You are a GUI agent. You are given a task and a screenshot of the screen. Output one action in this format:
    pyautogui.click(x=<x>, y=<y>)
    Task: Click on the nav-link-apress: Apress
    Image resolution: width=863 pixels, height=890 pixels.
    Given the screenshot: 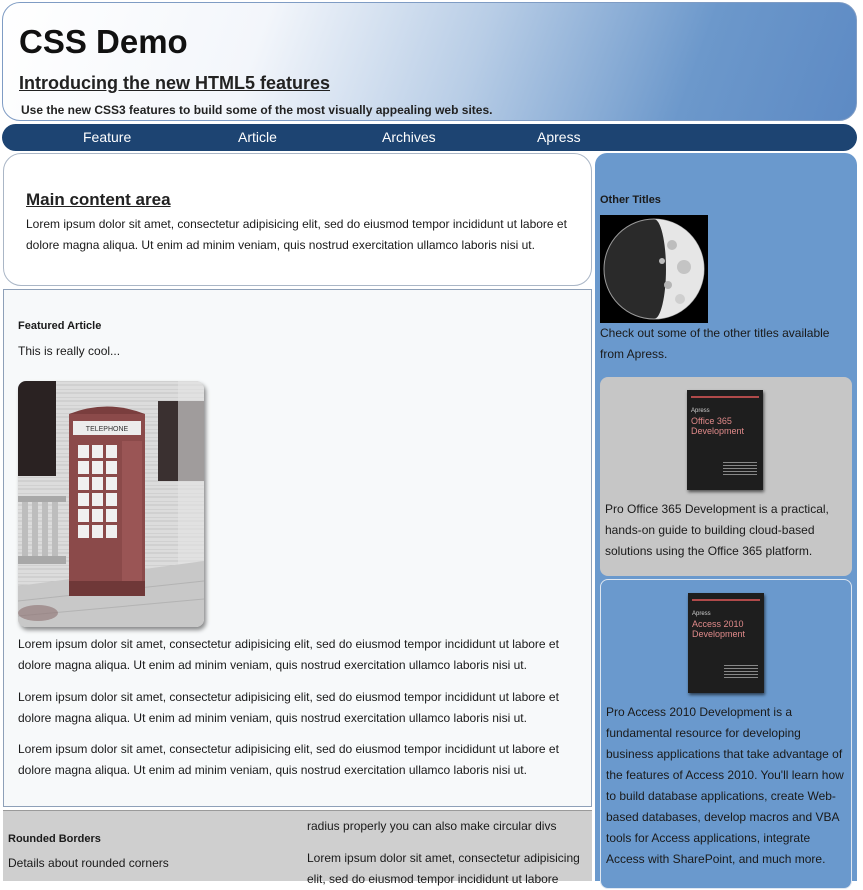 What is the action you would take?
    pyautogui.click(x=559, y=137)
    